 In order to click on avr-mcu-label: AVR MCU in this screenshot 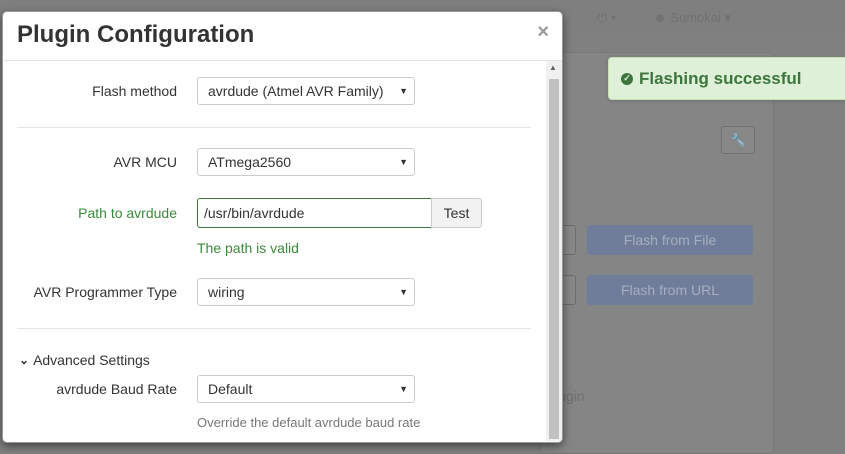, I will do `click(145, 162)`.